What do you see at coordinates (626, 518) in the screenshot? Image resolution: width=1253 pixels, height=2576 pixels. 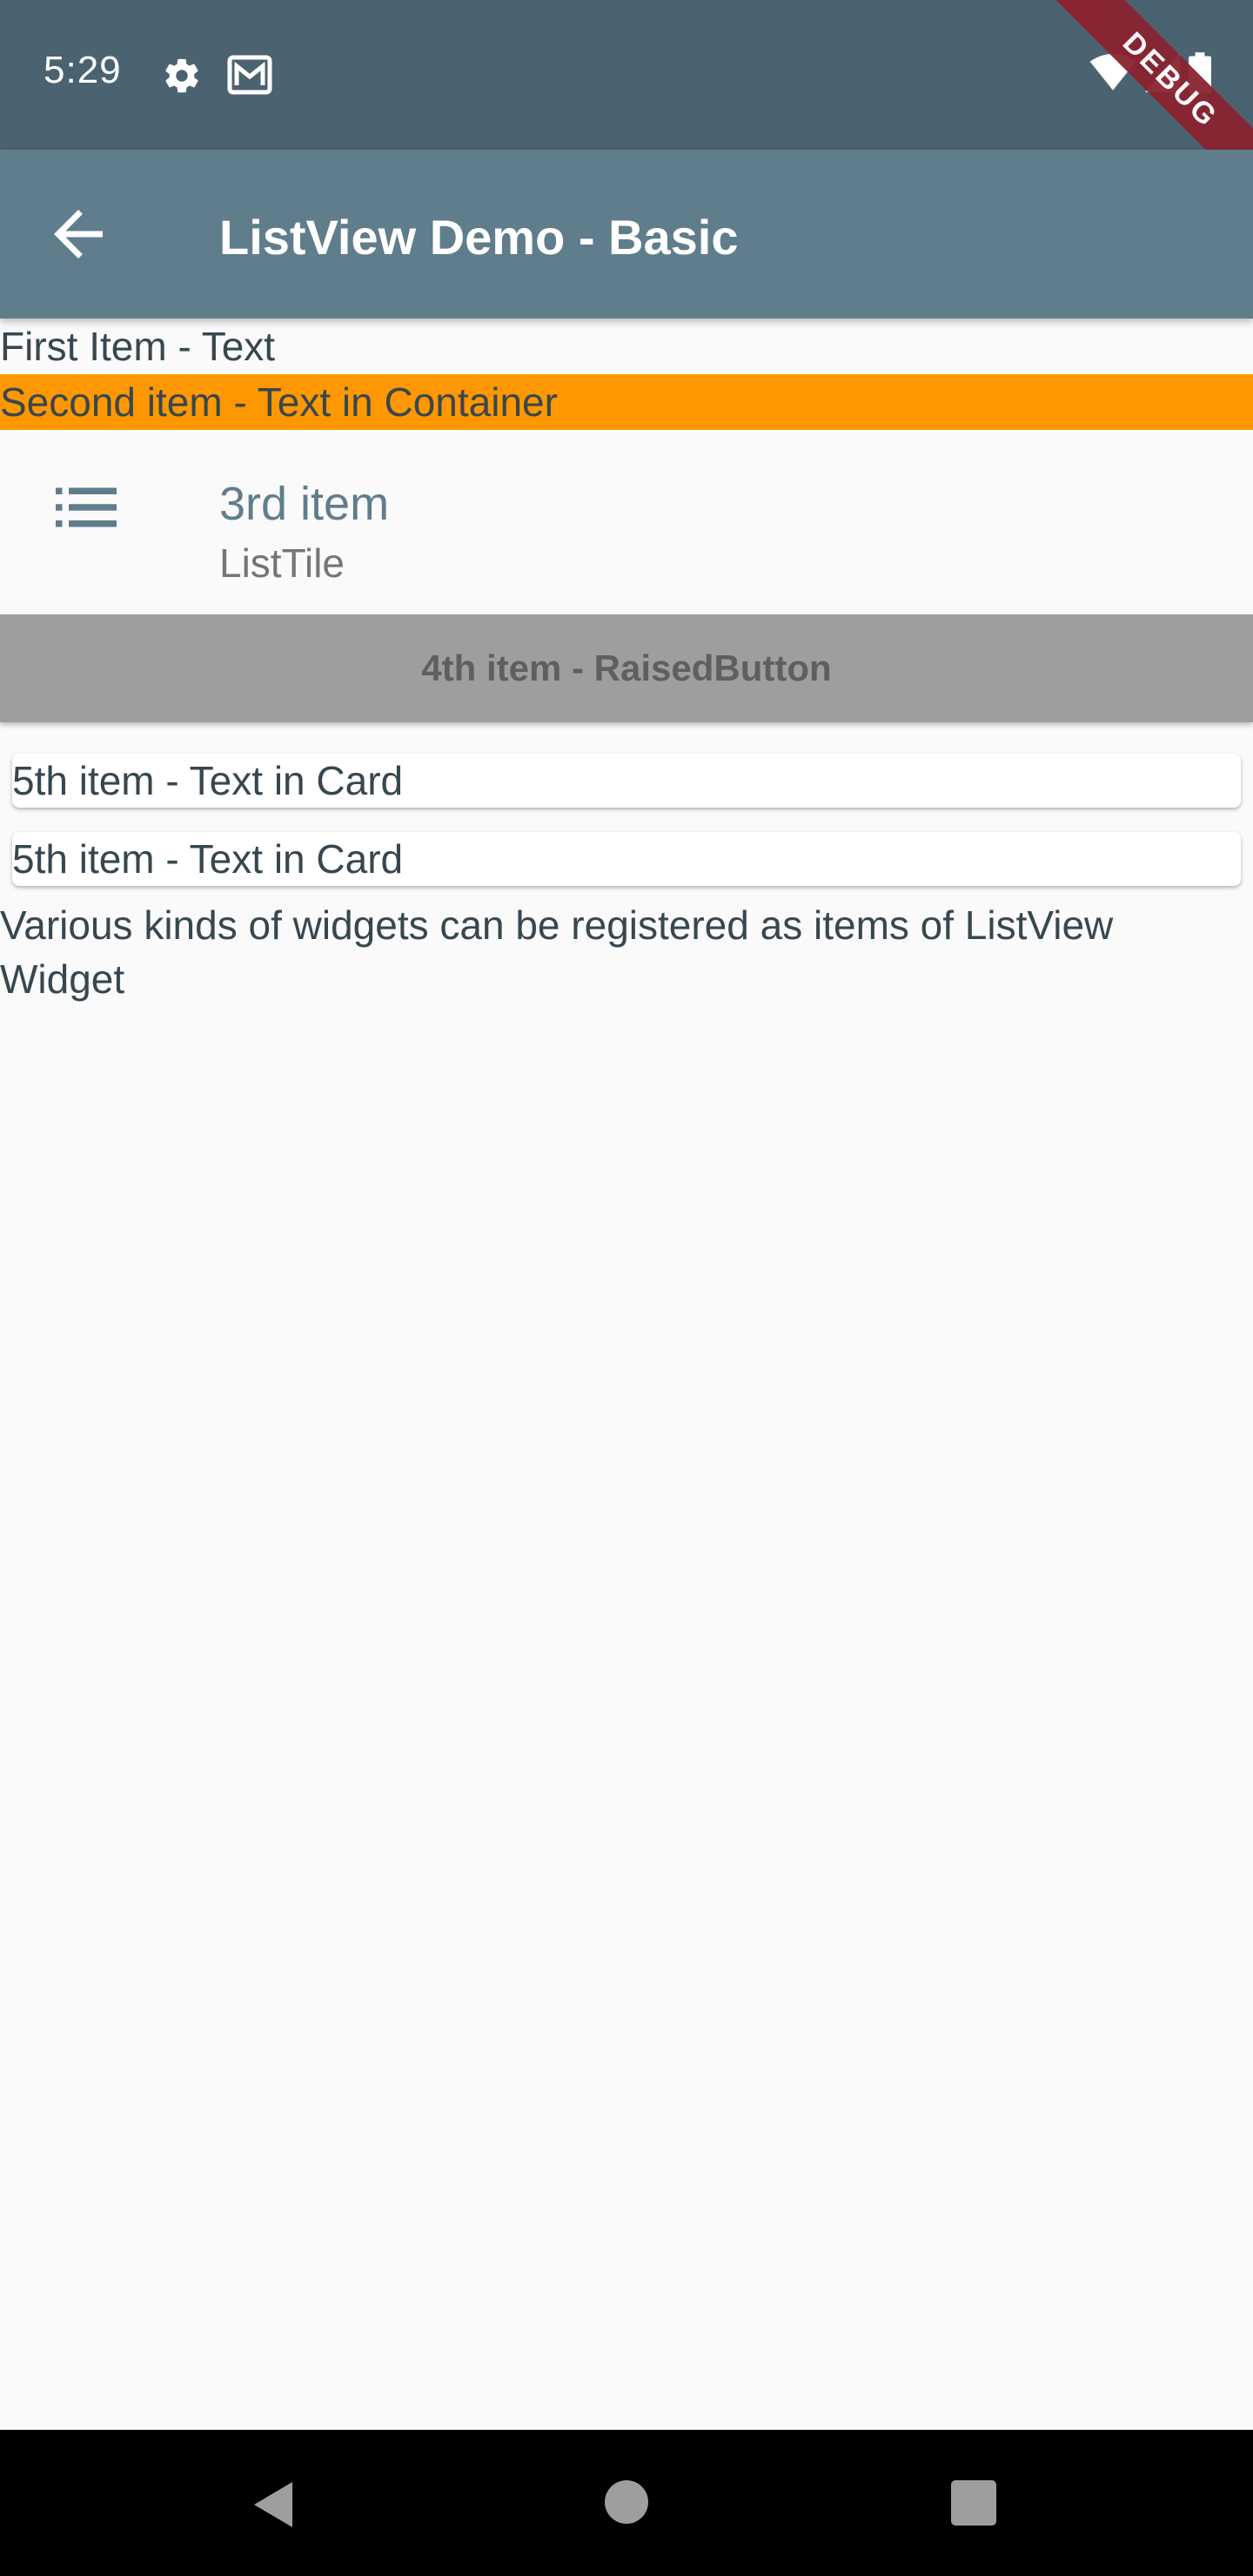 I see `list-item-tile: 3rd item ListTile` at bounding box center [626, 518].